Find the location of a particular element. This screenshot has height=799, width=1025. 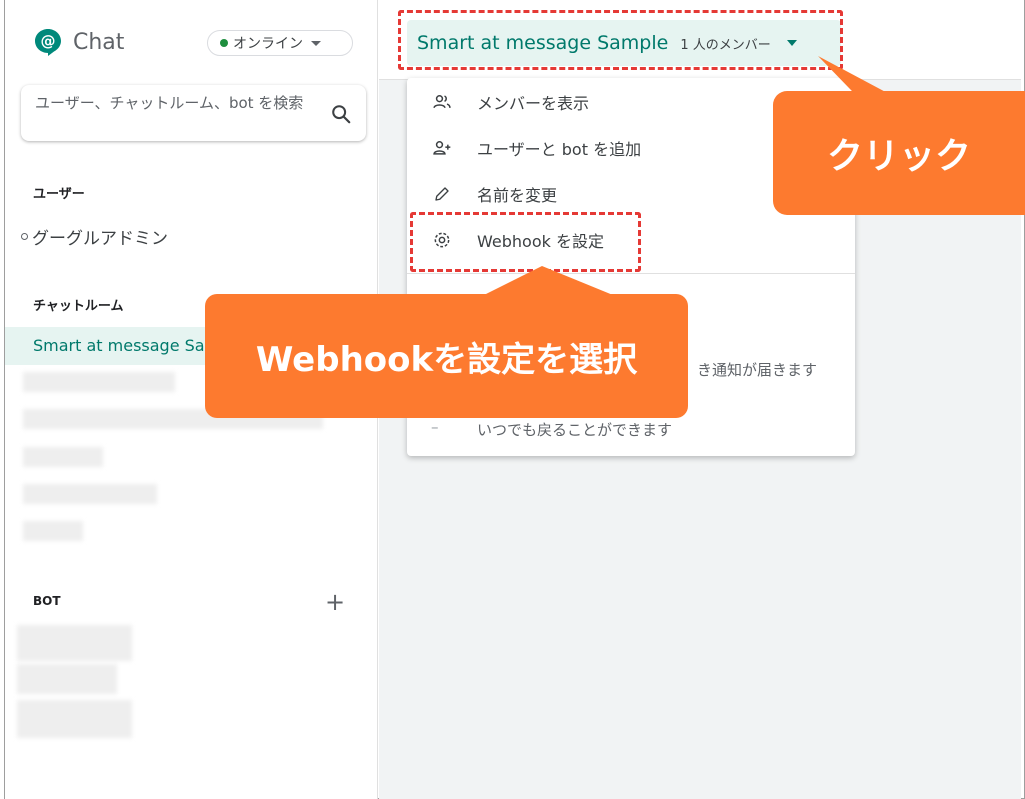

bot-section-header: BOT is located at coordinates (47, 601).